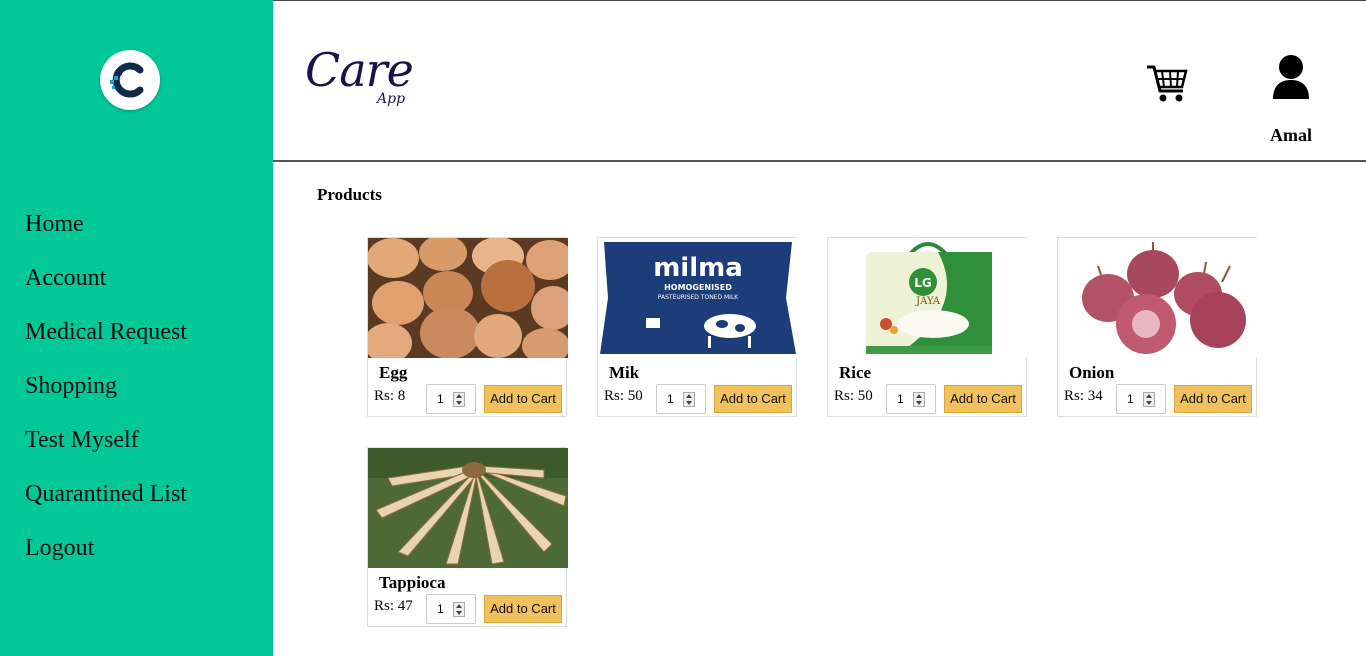  I want to click on product-image-egg, so click(468, 298).